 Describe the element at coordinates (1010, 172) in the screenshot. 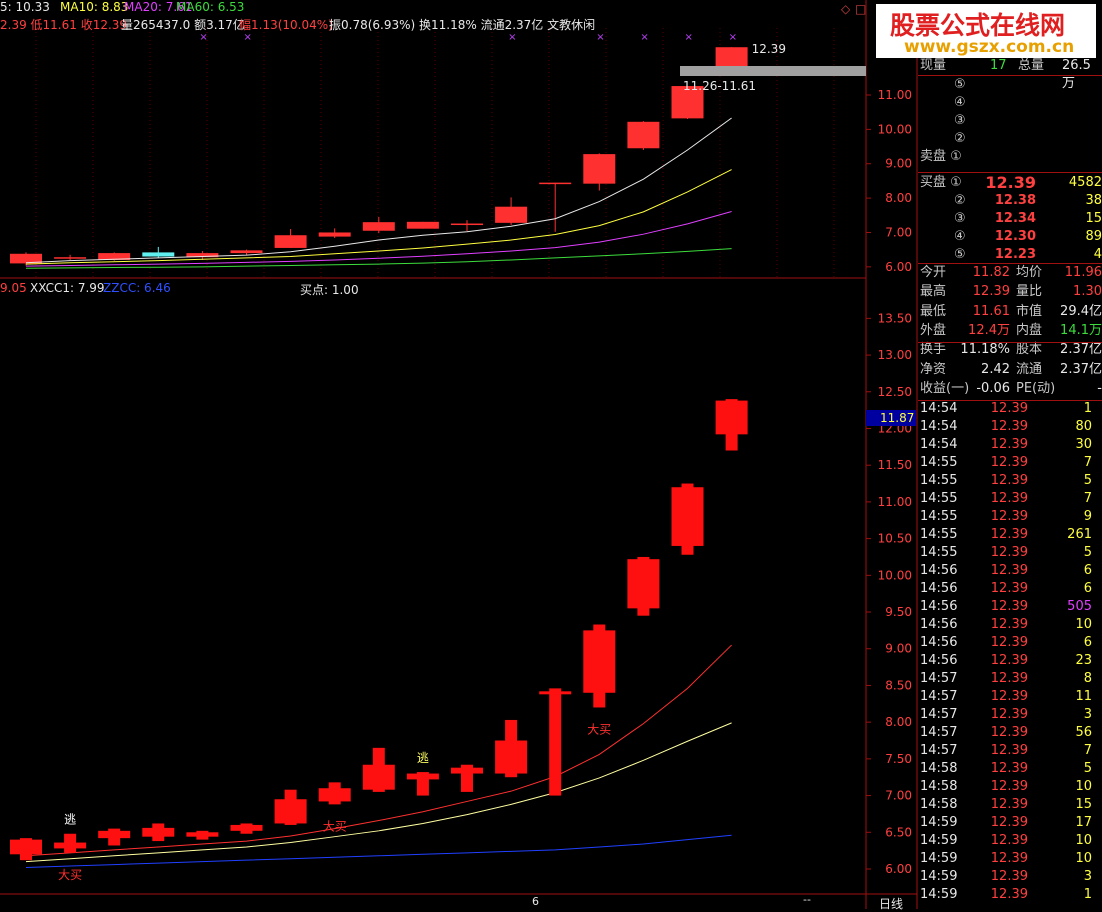

I see `quote-separator` at that location.